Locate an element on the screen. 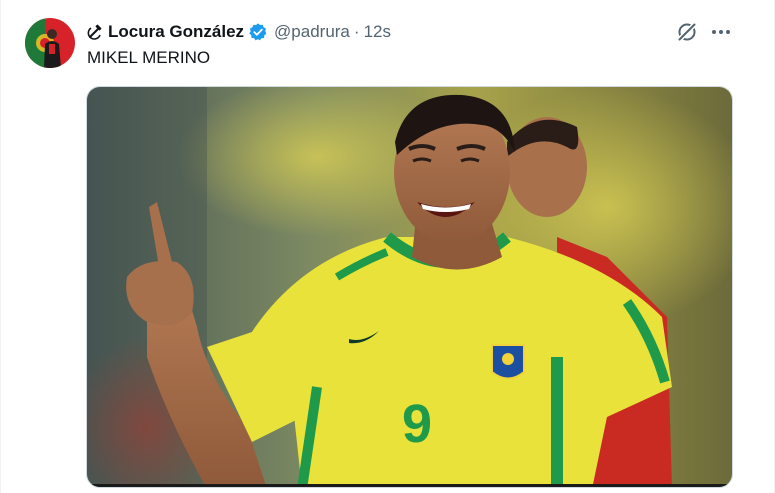 This screenshot has height=493, width=775. portugal-flag-avatar-icon is located at coordinates (50, 43).